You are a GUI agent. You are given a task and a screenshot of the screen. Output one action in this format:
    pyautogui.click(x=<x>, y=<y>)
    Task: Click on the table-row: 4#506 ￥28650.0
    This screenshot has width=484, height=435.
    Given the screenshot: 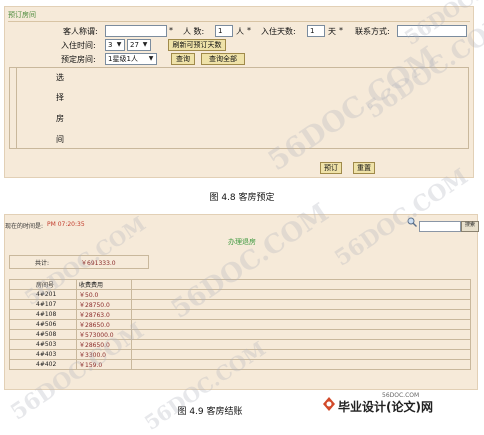 What is the action you would take?
    pyautogui.click(x=240, y=324)
    